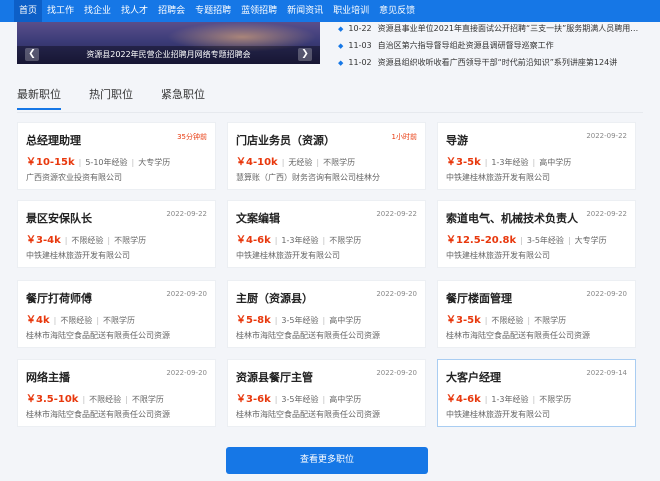 The width and height of the screenshot is (660, 481). What do you see at coordinates (38, 320) in the screenshot?
I see `job-salary: ￥4k` at bounding box center [38, 320].